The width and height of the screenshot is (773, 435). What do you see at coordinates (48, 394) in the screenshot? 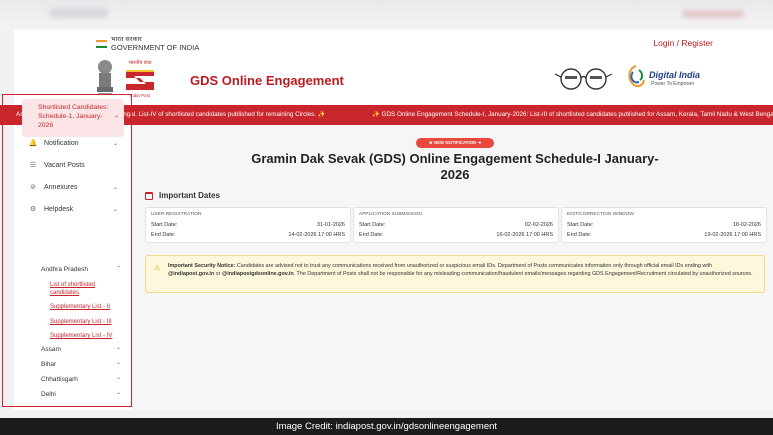
I see `region-delhi: Delhi` at bounding box center [48, 394].